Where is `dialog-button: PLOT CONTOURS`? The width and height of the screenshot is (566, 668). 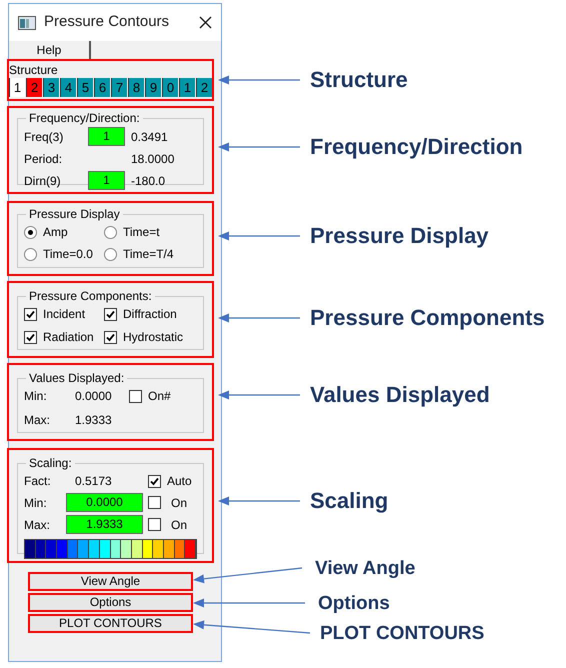
dialog-button: PLOT CONTOURS is located at coordinates (110, 623).